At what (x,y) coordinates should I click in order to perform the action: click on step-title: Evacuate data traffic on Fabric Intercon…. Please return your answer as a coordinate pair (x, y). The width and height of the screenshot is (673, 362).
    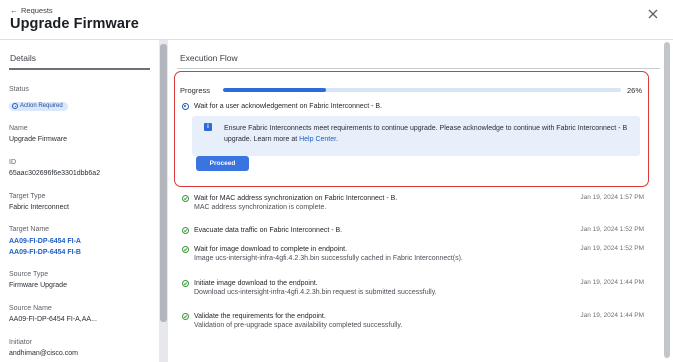
    Looking at the image, I should click on (268, 230).